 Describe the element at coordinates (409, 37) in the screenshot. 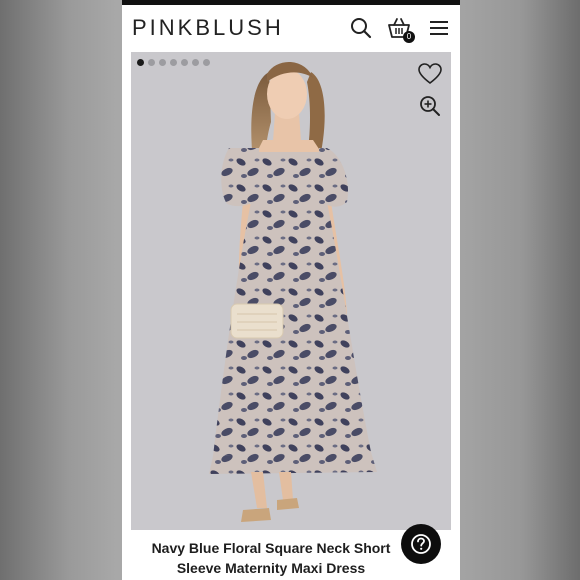

I see `cart-count-badge: 0` at that location.